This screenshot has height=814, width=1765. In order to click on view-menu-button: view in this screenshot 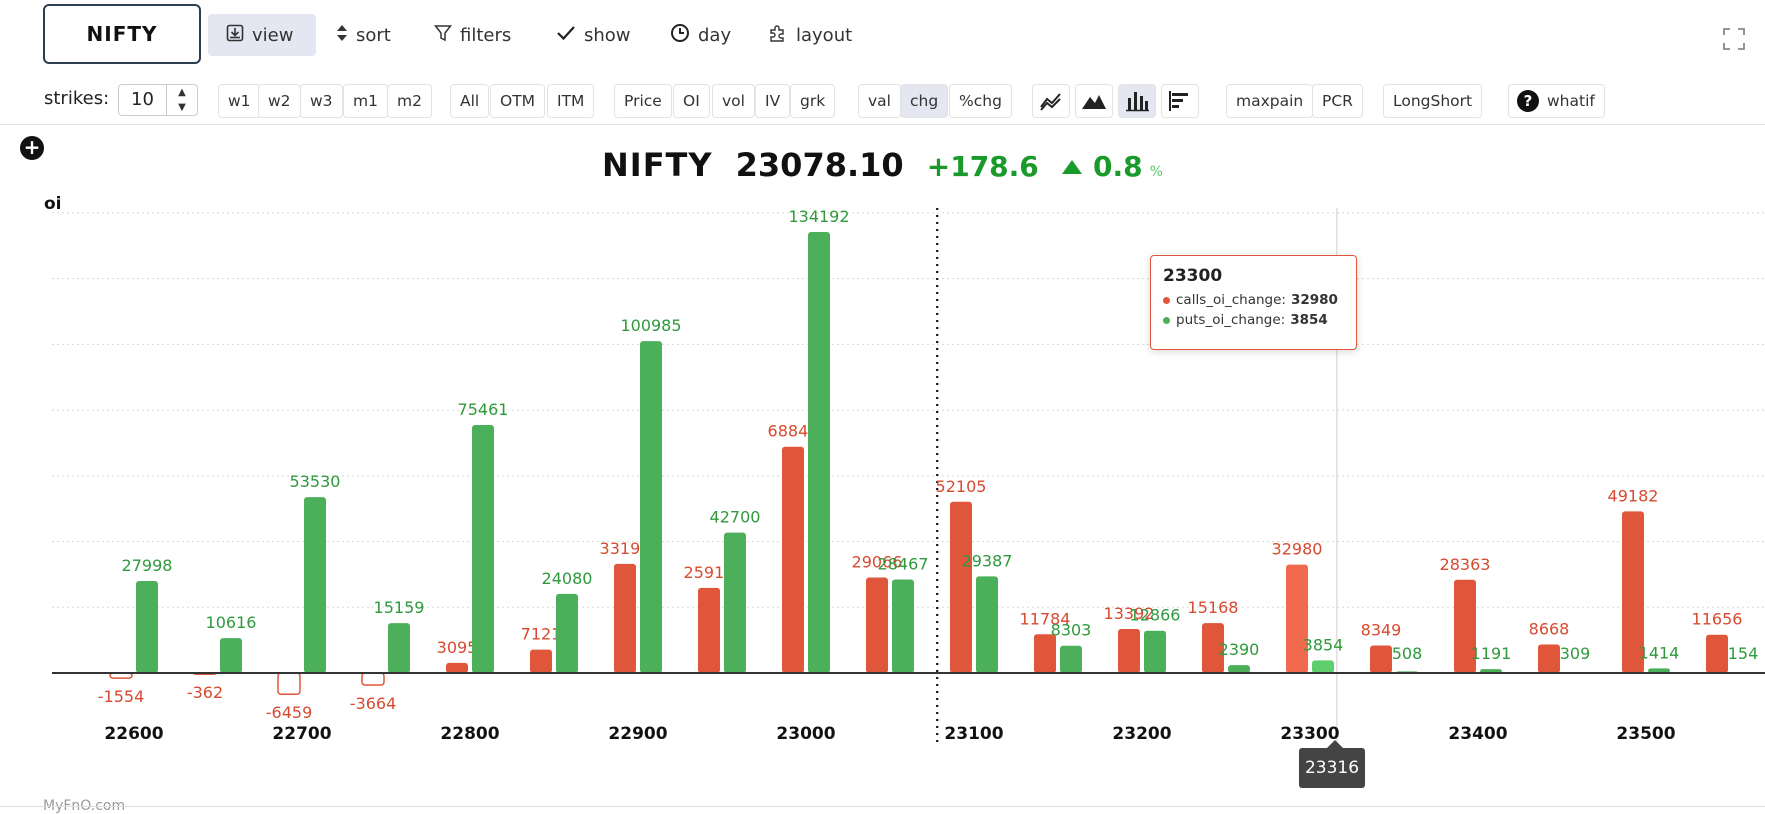, I will do `click(262, 35)`.